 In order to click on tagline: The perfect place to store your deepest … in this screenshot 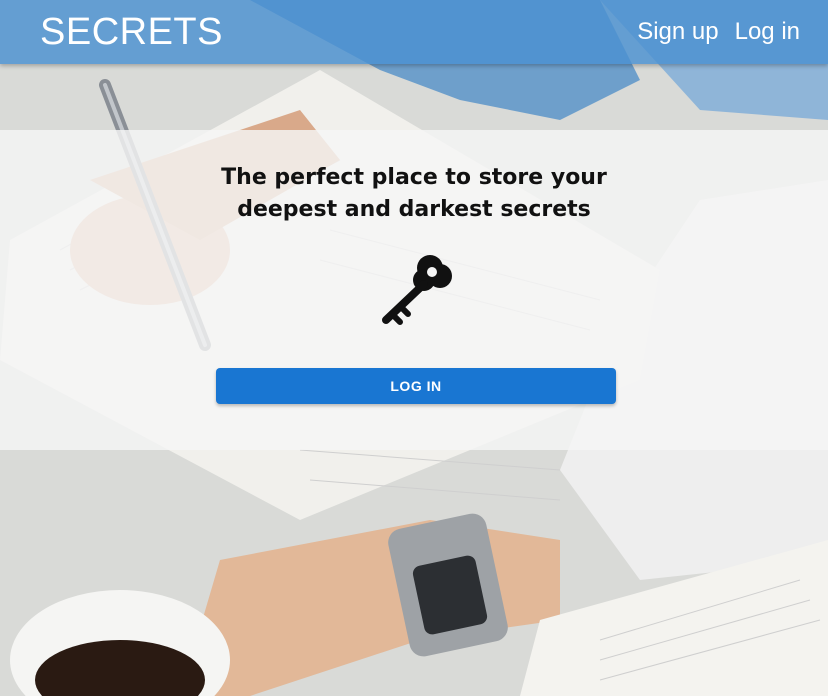, I will do `click(414, 194)`.